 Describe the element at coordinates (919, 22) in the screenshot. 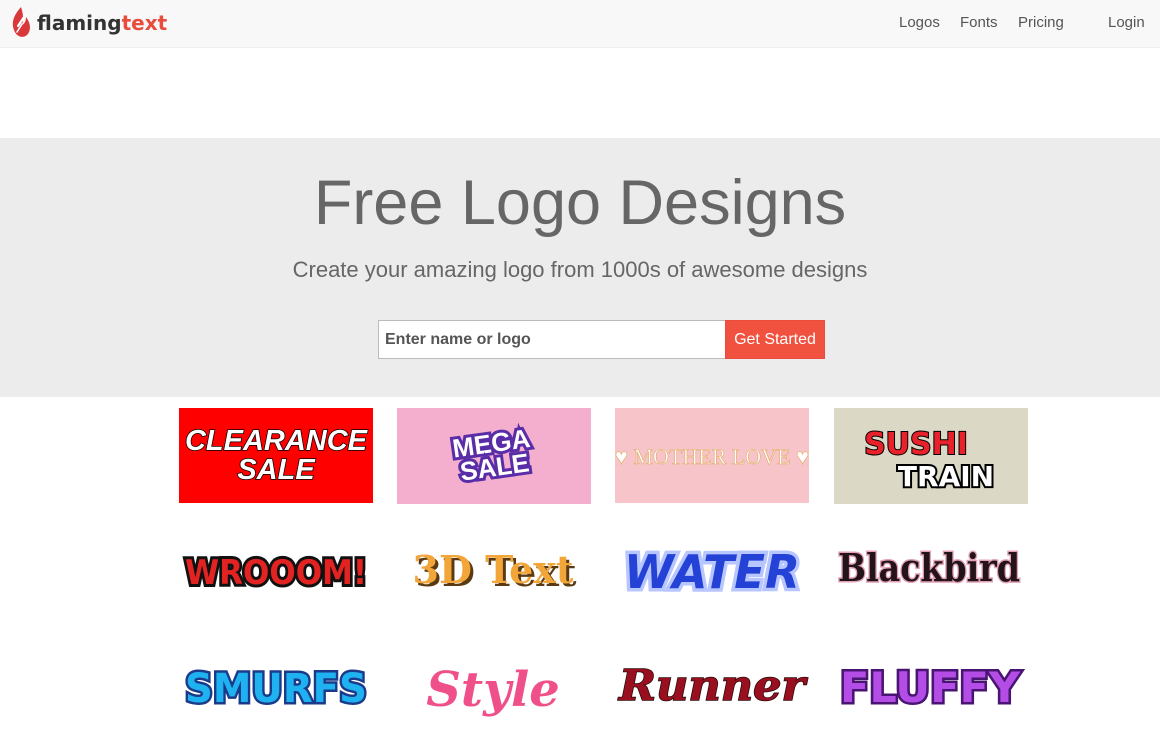

I see `nav-logos-link: Logos` at that location.